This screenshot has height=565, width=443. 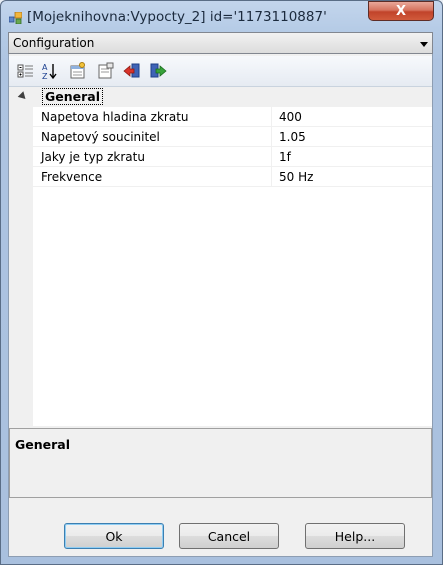 I want to click on property-name-cell: Jaky je typ zkratu, so click(x=152, y=157).